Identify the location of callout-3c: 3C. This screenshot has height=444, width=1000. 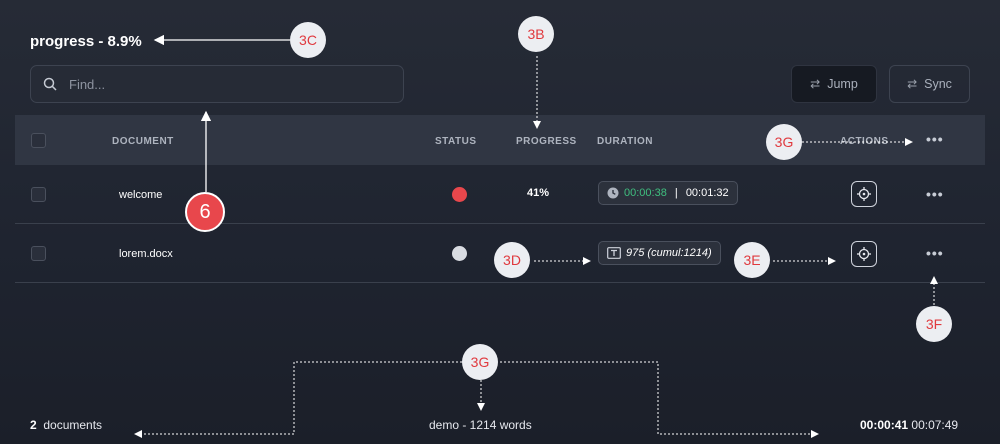
(308, 40).